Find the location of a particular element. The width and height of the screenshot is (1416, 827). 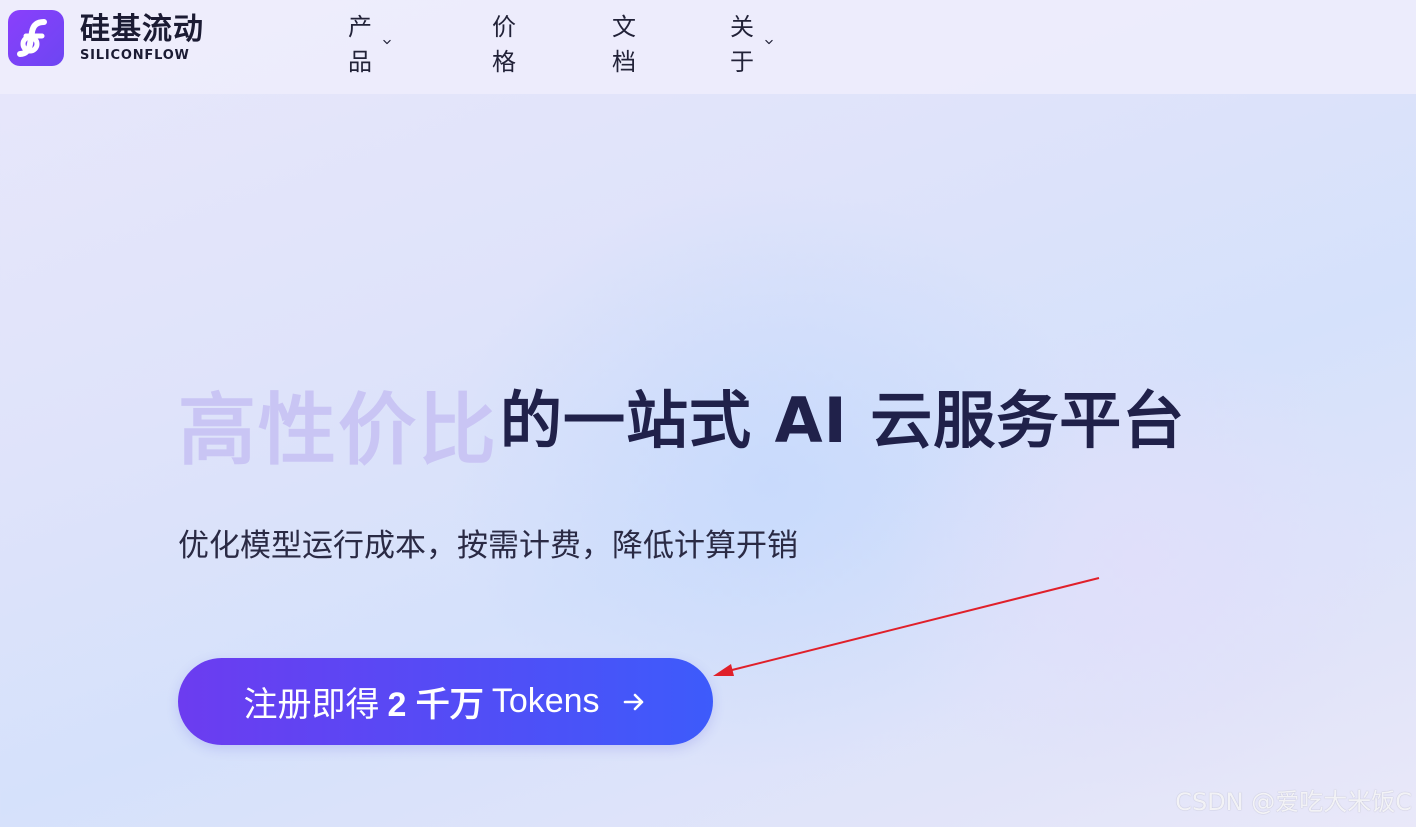

nav-item-label: 关于 is located at coordinates (742, 44).